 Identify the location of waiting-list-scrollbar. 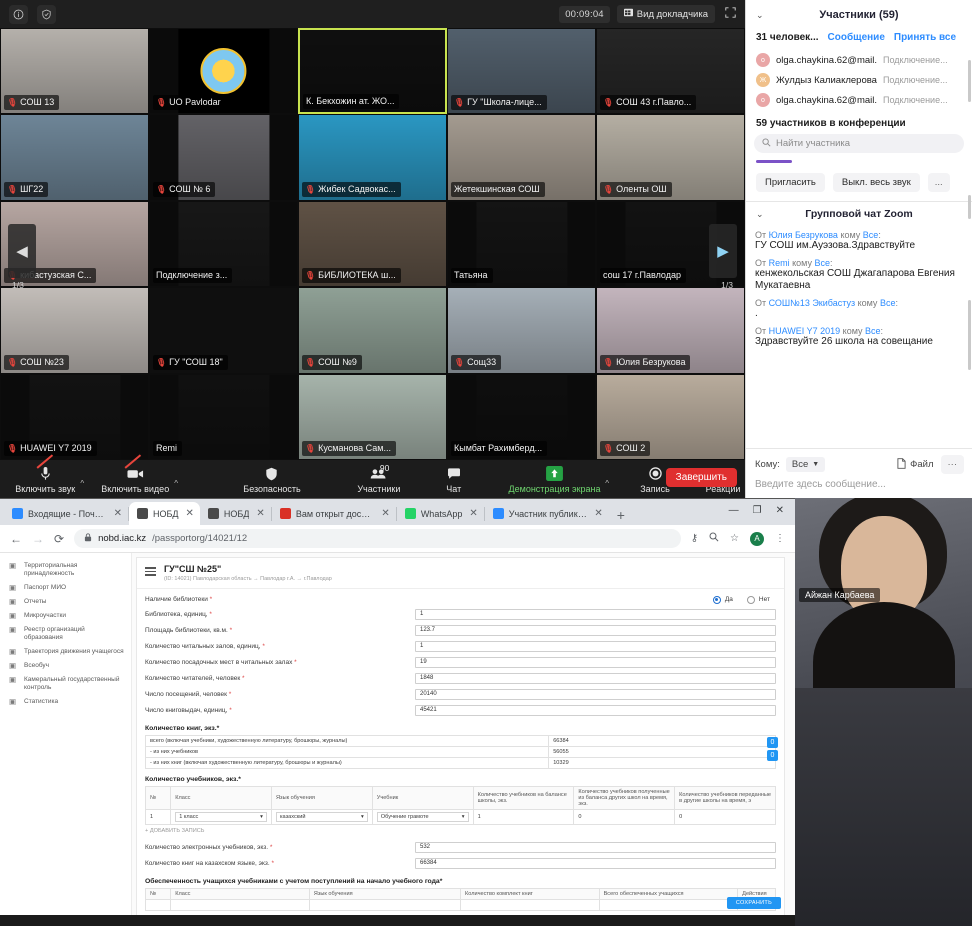
(969, 81).